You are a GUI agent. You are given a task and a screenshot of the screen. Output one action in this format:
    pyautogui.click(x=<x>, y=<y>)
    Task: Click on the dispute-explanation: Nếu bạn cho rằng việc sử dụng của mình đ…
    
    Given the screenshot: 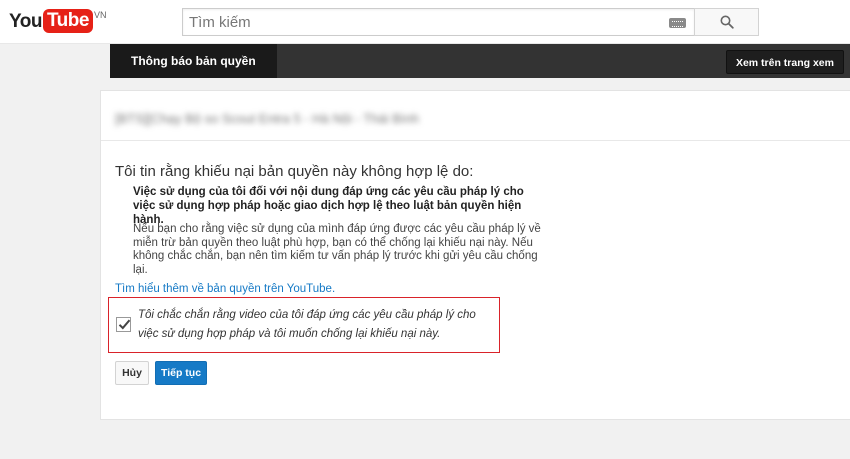 What is the action you would take?
    pyautogui.click(x=337, y=249)
    